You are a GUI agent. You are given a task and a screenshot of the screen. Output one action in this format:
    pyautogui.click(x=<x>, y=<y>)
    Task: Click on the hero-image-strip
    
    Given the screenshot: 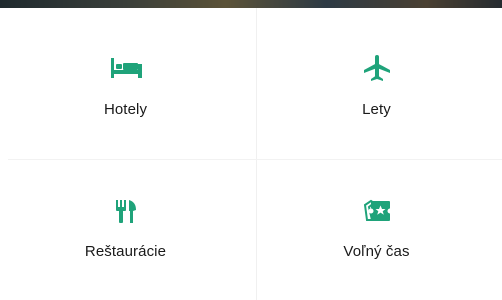 What is the action you would take?
    pyautogui.click(x=251, y=4)
    